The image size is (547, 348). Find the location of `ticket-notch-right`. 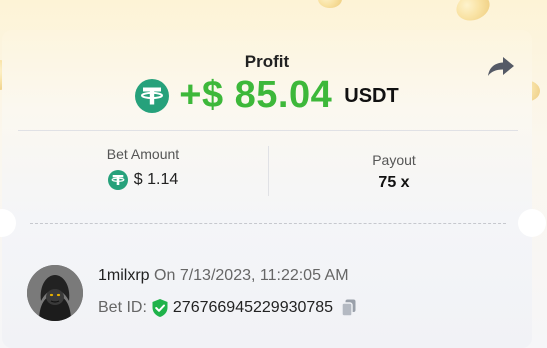

ticket-notch-right is located at coordinates (532, 223).